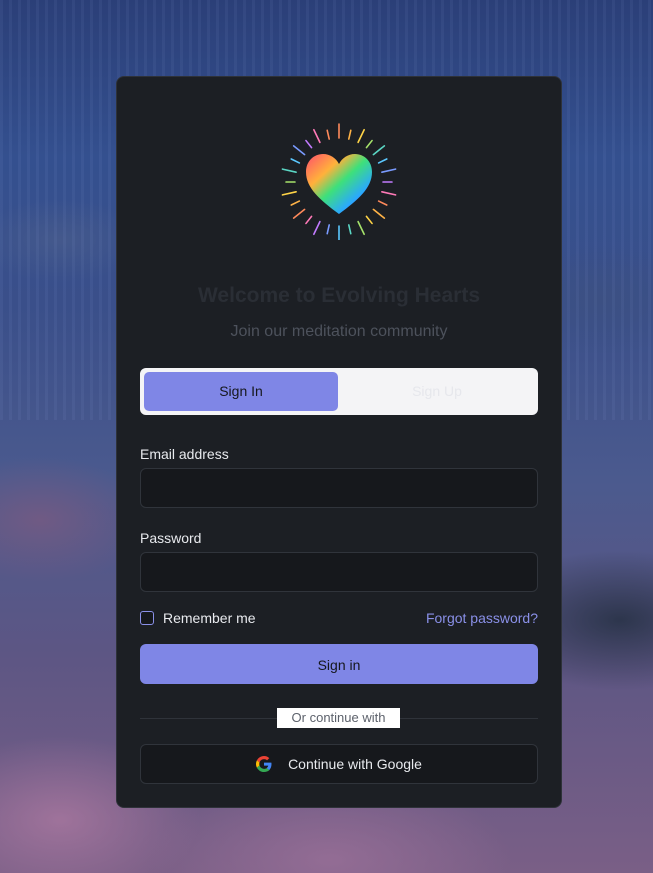 The image size is (653, 873). I want to click on remember-me: Remember me, so click(198, 618).